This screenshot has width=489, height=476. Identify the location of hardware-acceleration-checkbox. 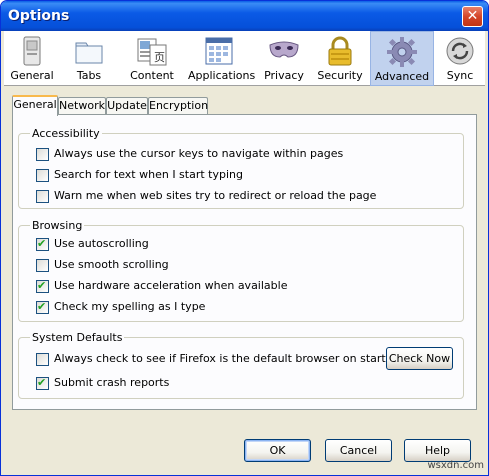
(42, 286).